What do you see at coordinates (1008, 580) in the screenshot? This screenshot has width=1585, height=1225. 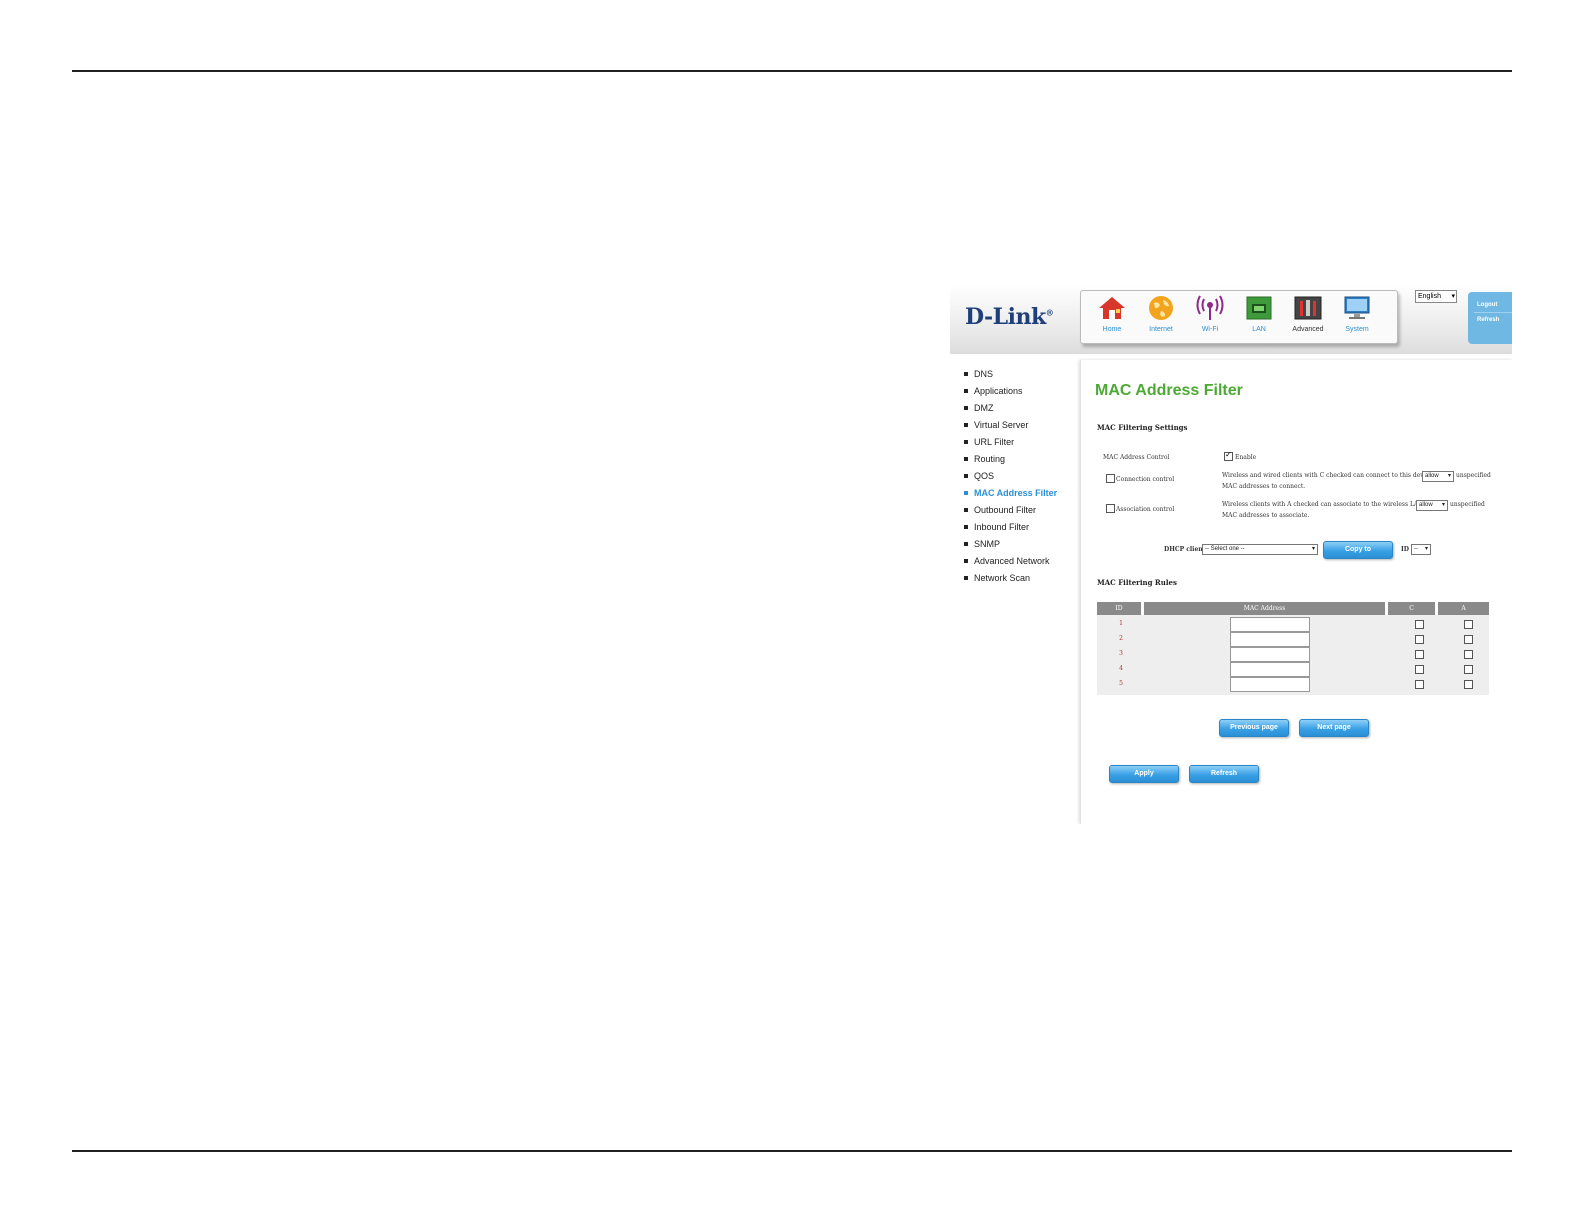 I see `menu-item-network-scan: Network Scan` at bounding box center [1008, 580].